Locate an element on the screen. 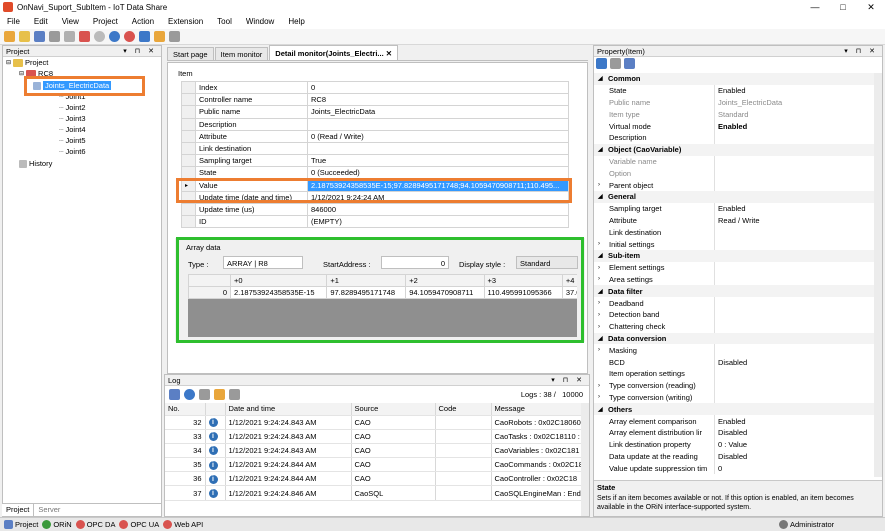 The width and height of the screenshot is (885, 531). item-grid-row: Index 0 is located at coordinates (375, 87).